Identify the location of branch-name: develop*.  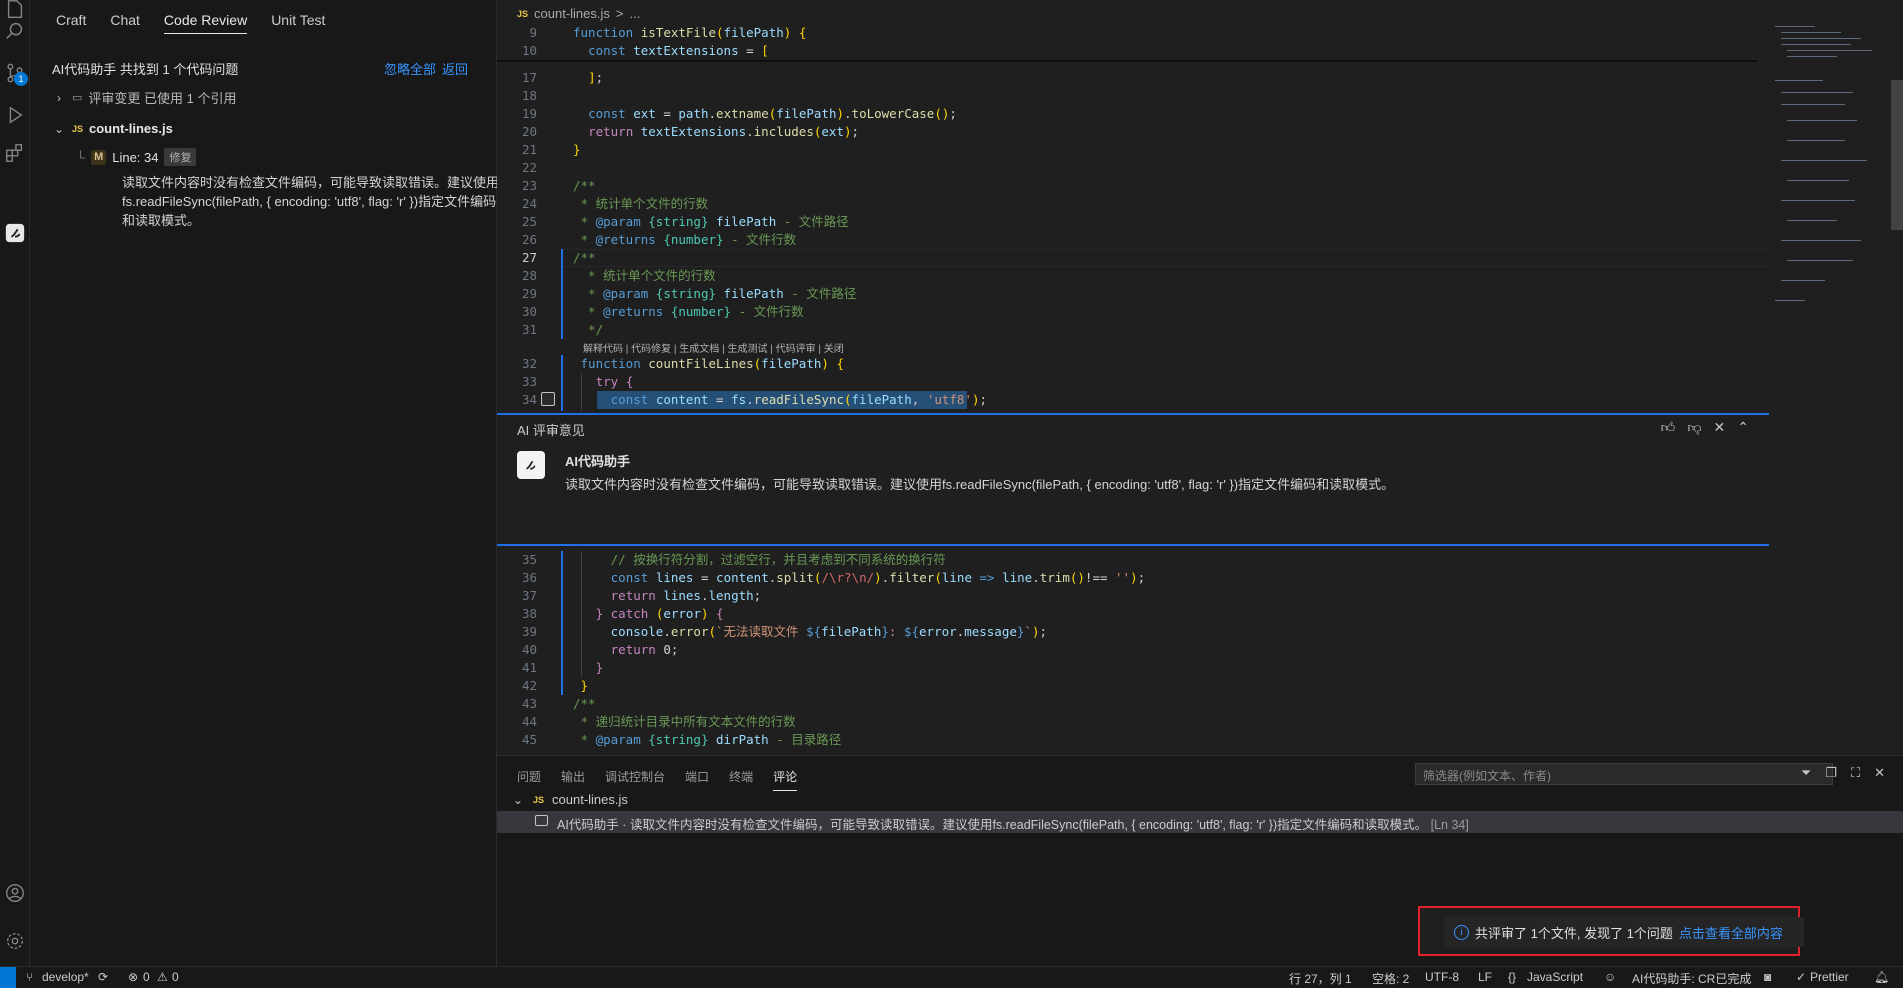
(65, 977).